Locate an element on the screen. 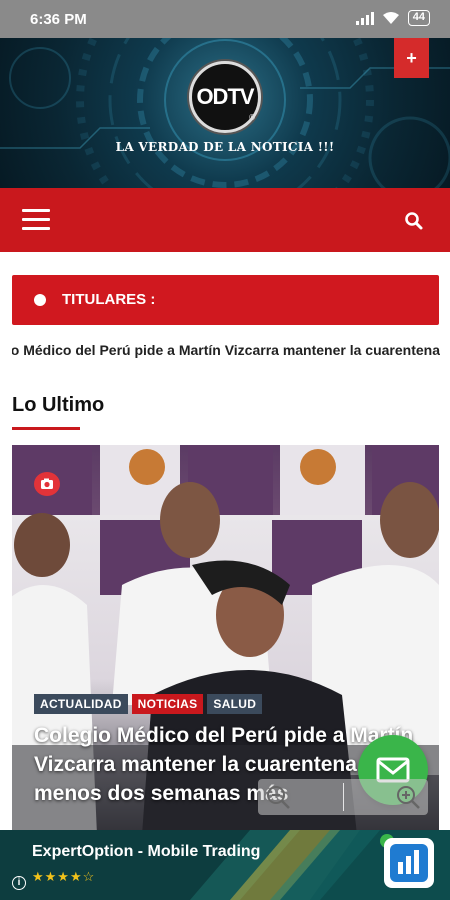 This screenshot has width=450, height=900. camera-icon is located at coordinates (47, 484).